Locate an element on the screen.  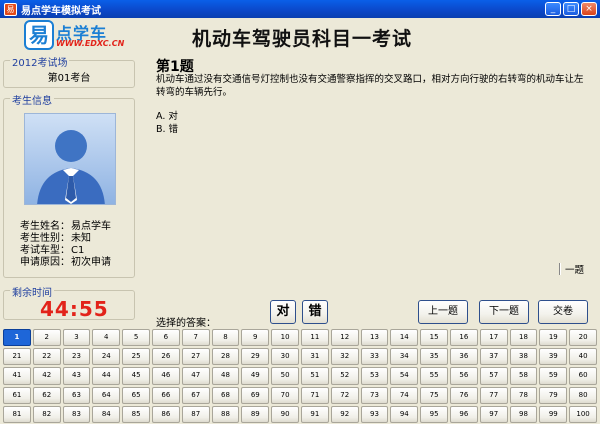
question-cell: 96 is located at coordinates (463, 414).